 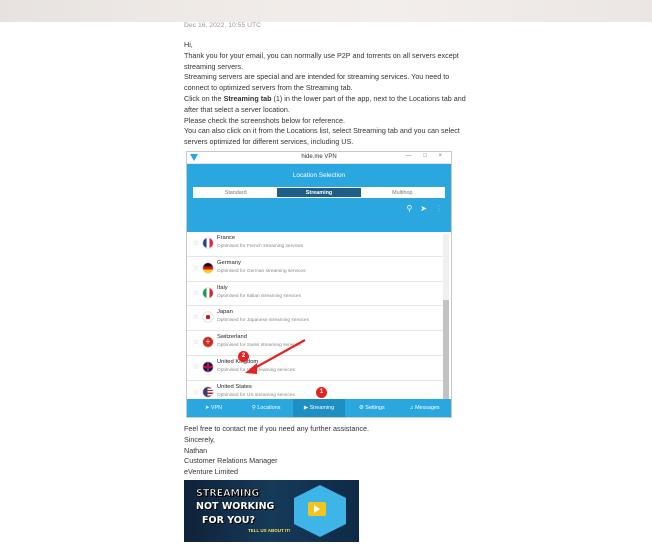 What do you see at coordinates (232, 337) in the screenshot?
I see `location-name: Switzerland` at bounding box center [232, 337].